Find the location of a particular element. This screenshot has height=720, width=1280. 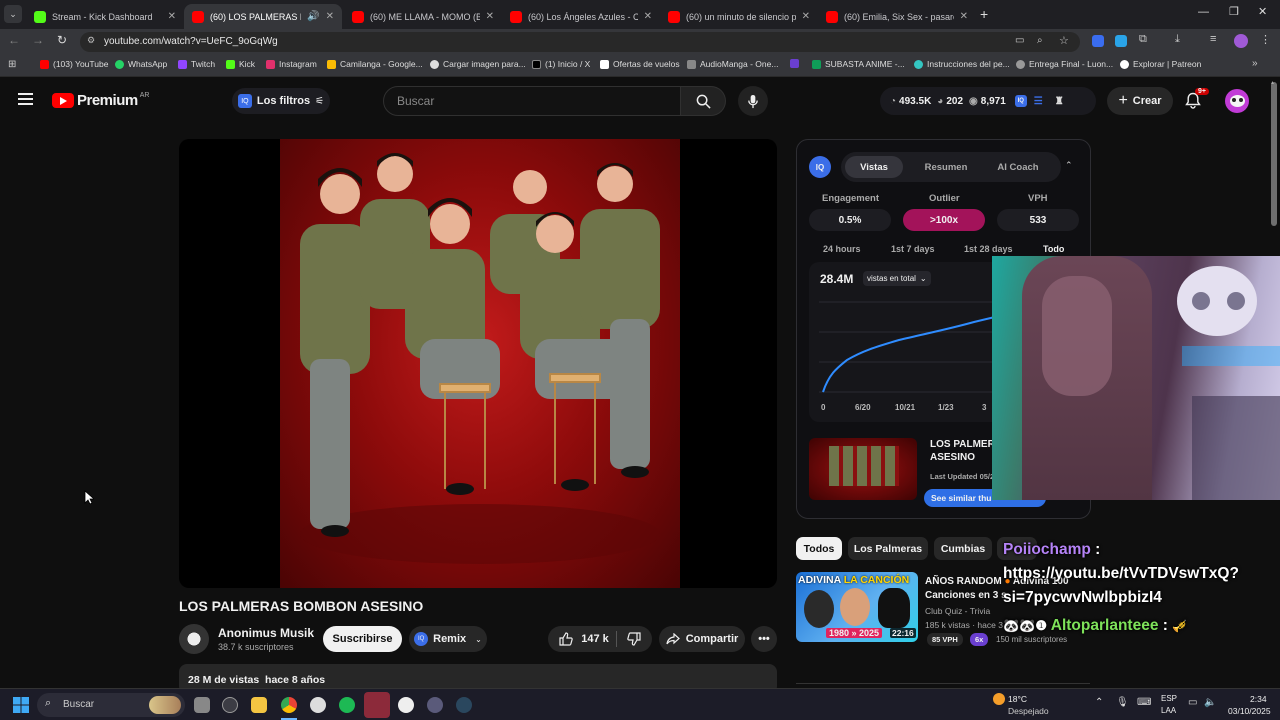

download-icon: ⤓ is located at coordinates (1177, 39).